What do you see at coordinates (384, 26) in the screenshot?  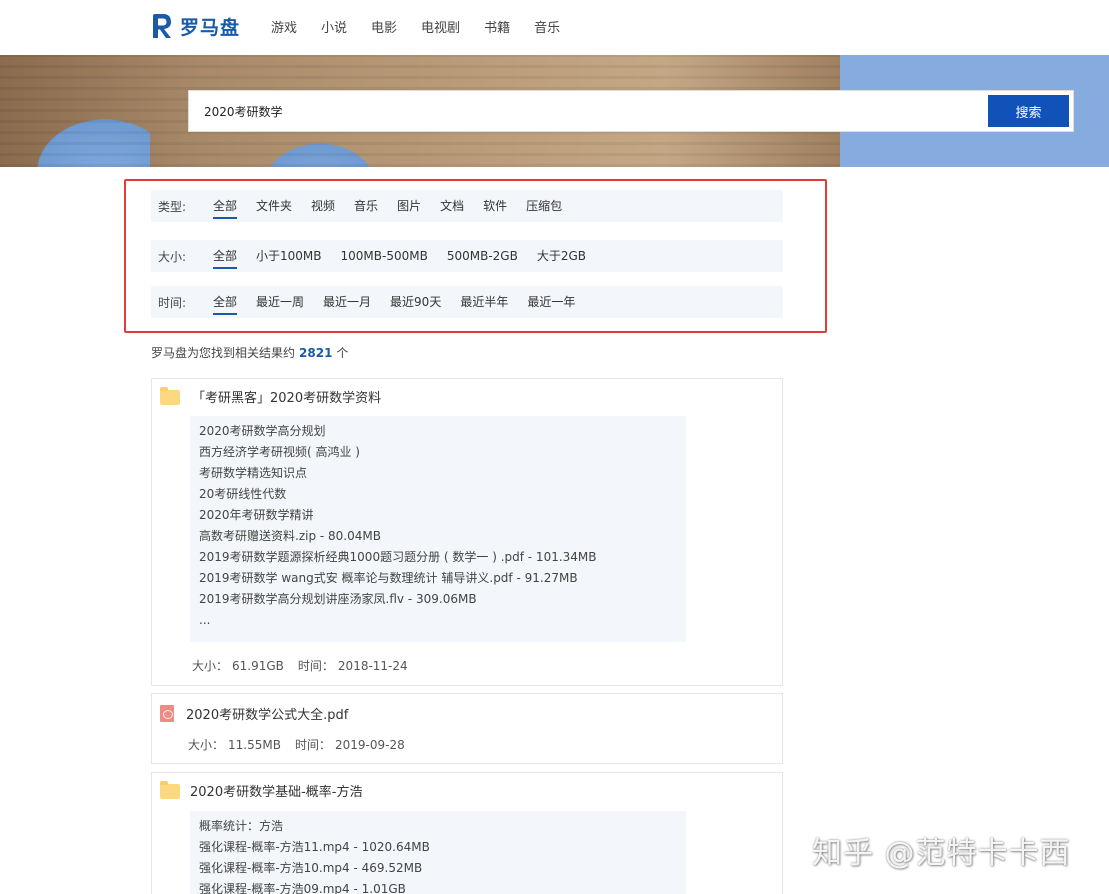 I see `nav-item-movies: 电影` at bounding box center [384, 26].